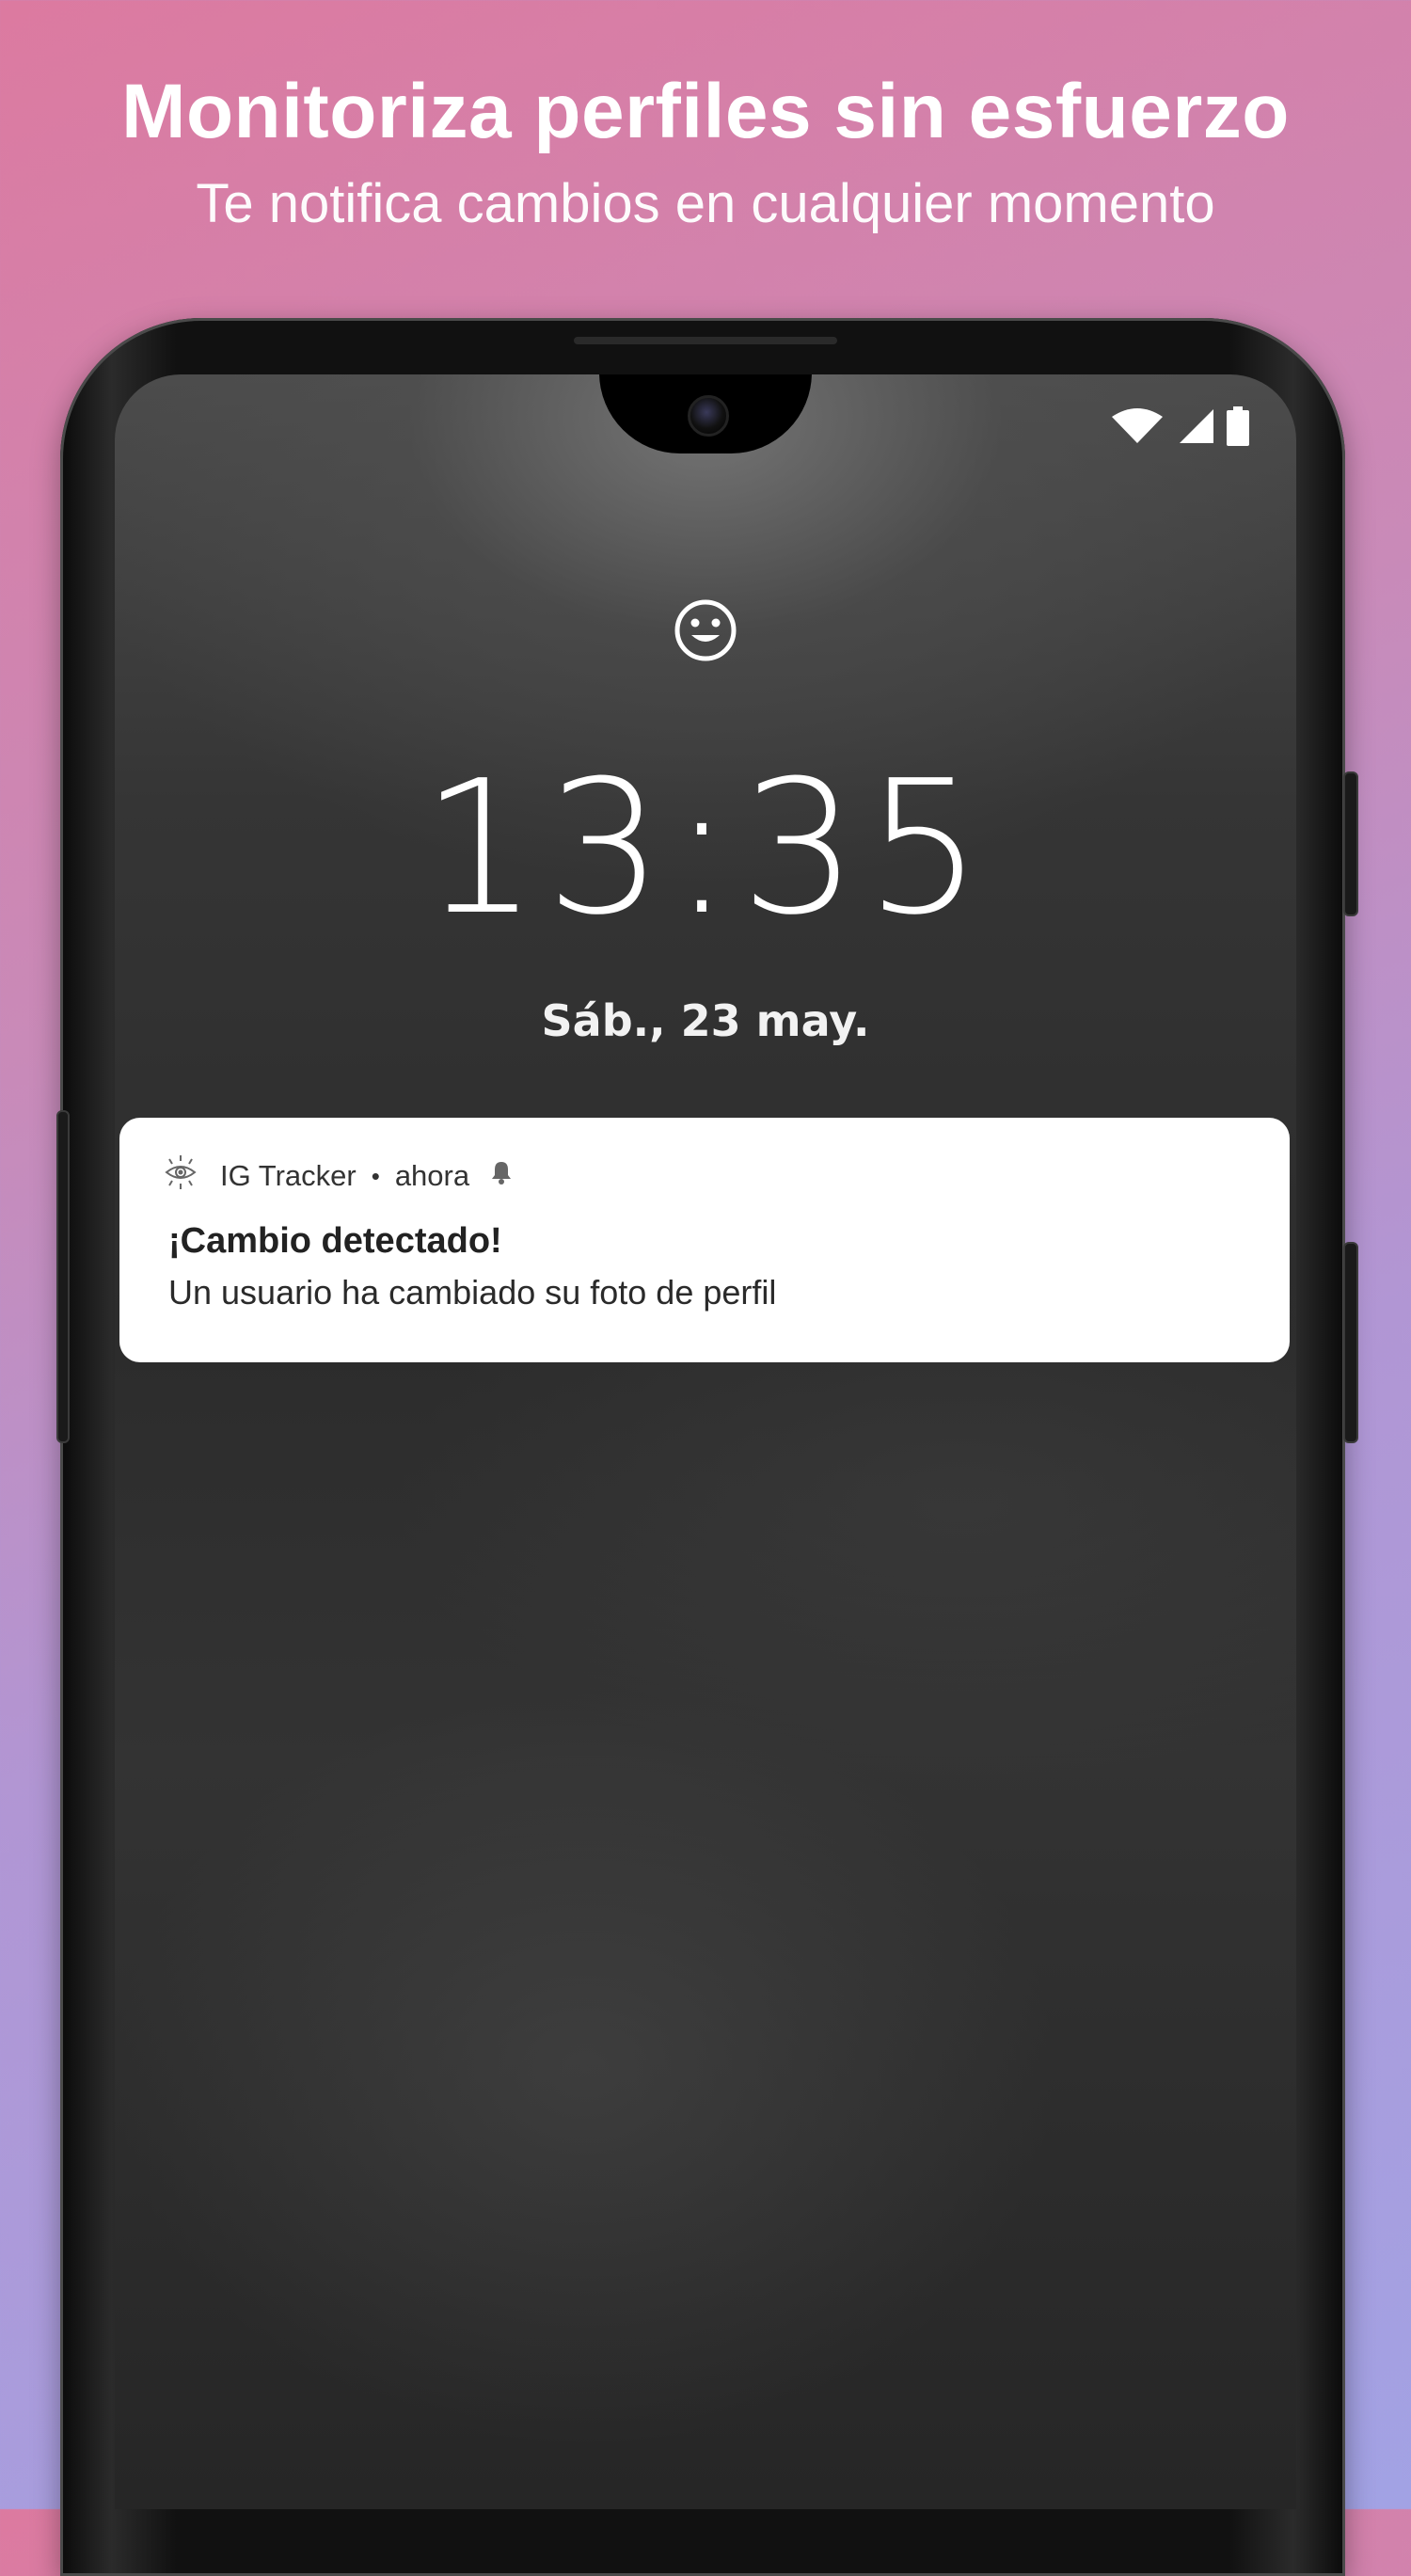 This screenshot has height=2576, width=1411. What do you see at coordinates (180, 1176) in the screenshot?
I see `eye-icon` at bounding box center [180, 1176].